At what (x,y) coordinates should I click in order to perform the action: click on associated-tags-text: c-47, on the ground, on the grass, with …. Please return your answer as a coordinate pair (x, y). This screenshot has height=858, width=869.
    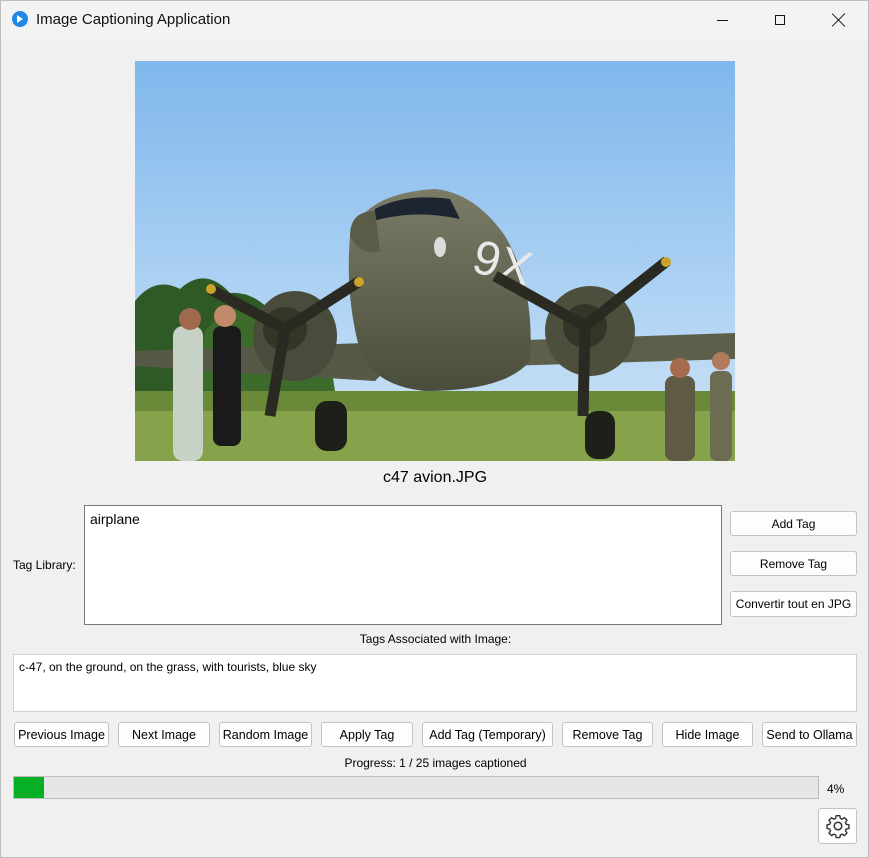
    Looking at the image, I should click on (168, 667).